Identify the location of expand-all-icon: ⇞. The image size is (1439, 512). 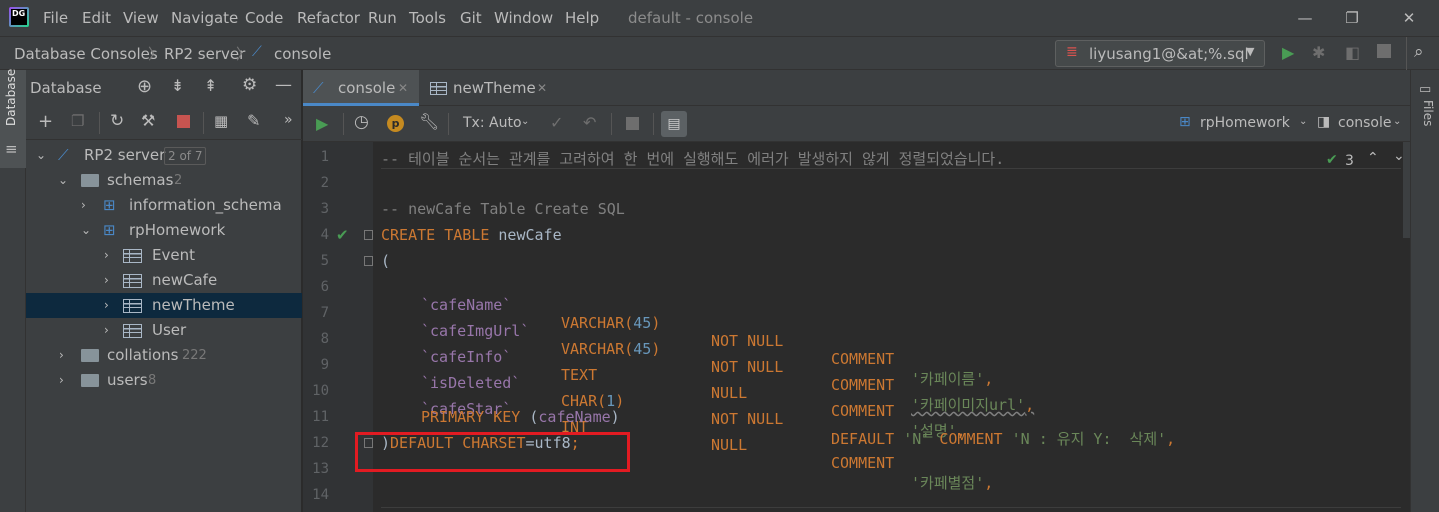
(210, 85).